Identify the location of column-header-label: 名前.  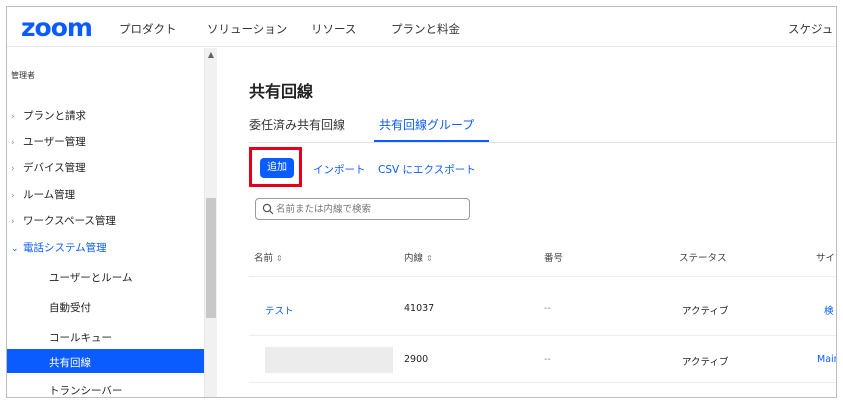
(264, 258).